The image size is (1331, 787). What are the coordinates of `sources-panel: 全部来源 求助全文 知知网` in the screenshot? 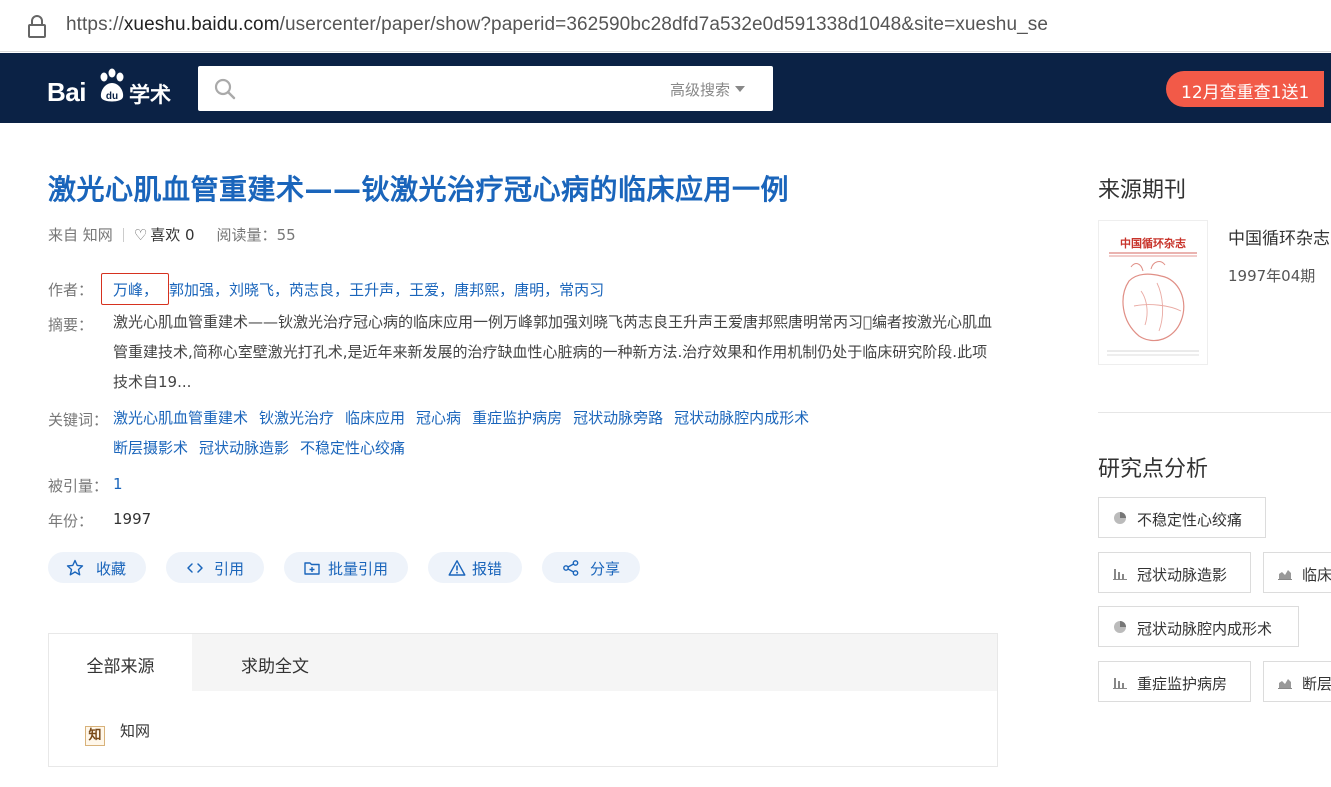 It's located at (523, 700).